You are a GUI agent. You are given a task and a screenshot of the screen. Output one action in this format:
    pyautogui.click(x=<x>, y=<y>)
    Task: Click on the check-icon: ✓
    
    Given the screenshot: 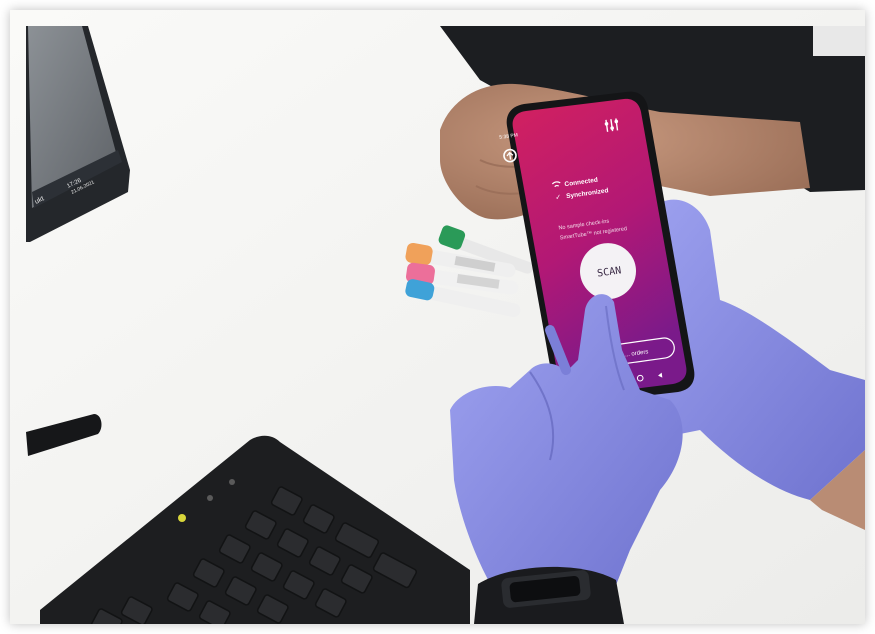 What is the action you would take?
    pyautogui.click(x=558, y=198)
    